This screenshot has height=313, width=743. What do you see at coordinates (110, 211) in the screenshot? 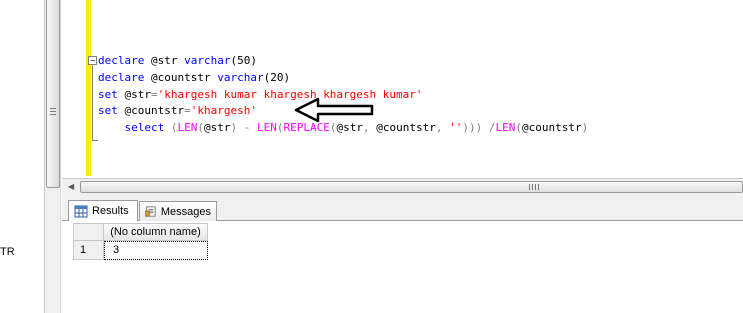
I see `tab-results-label: Results` at bounding box center [110, 211].